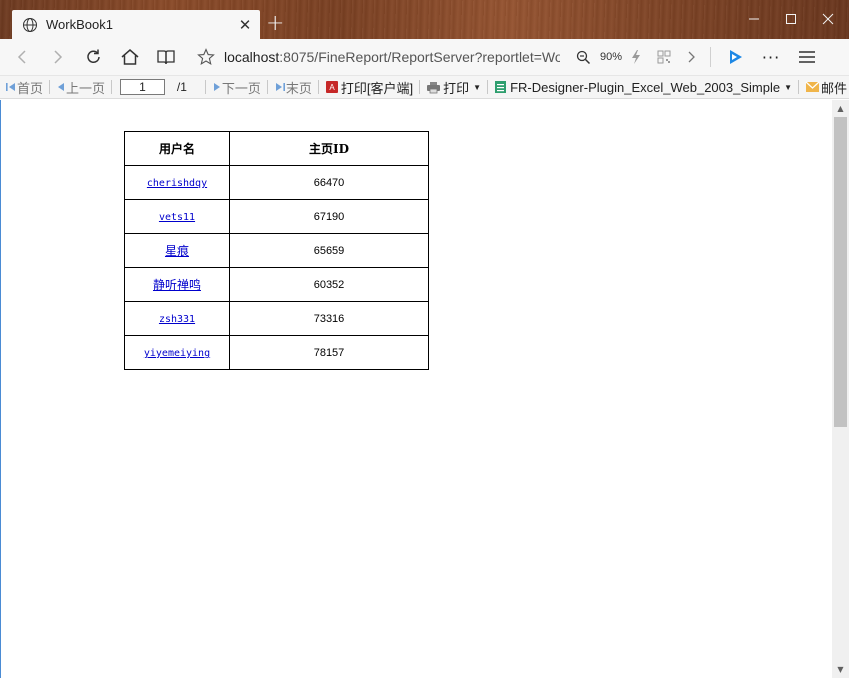  Describe the element at coordinates (840, 669) in the screenshot. I see `scroll-down-arrow-icon: ▼` at that location.